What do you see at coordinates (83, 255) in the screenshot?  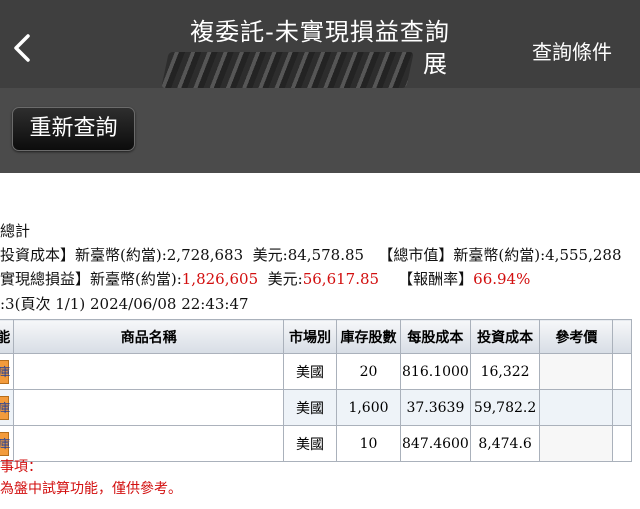 I see `cost-label: 投資成本】新臺幣(約當):` at bounding box center [83, 255].